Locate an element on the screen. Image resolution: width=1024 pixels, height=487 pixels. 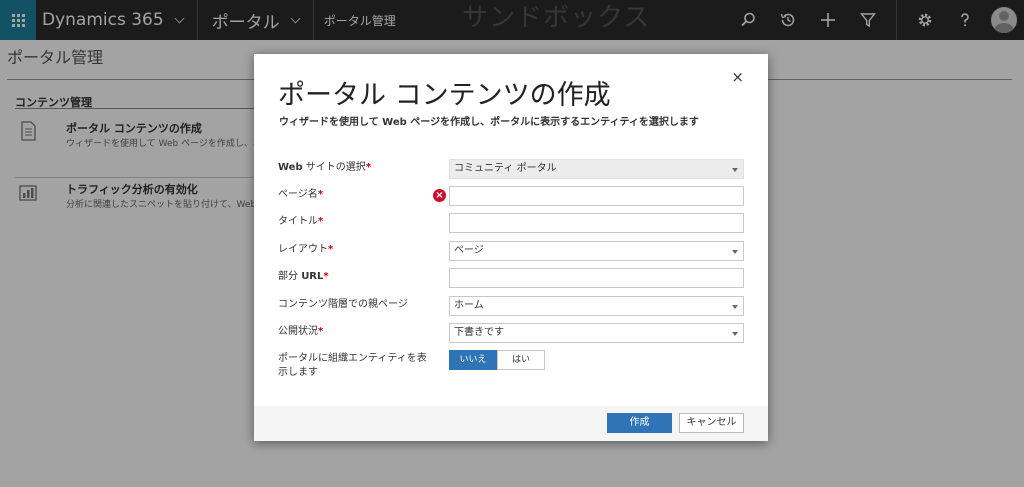
dialog-footer: 作成 キャンセル is located at coordinates (511, 423).